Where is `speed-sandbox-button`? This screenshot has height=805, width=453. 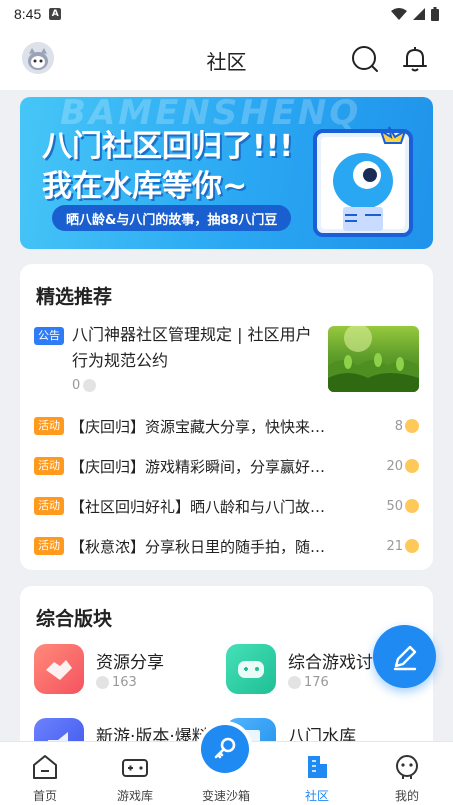
speed-sandbox-button is located at coordinates (225, 749).